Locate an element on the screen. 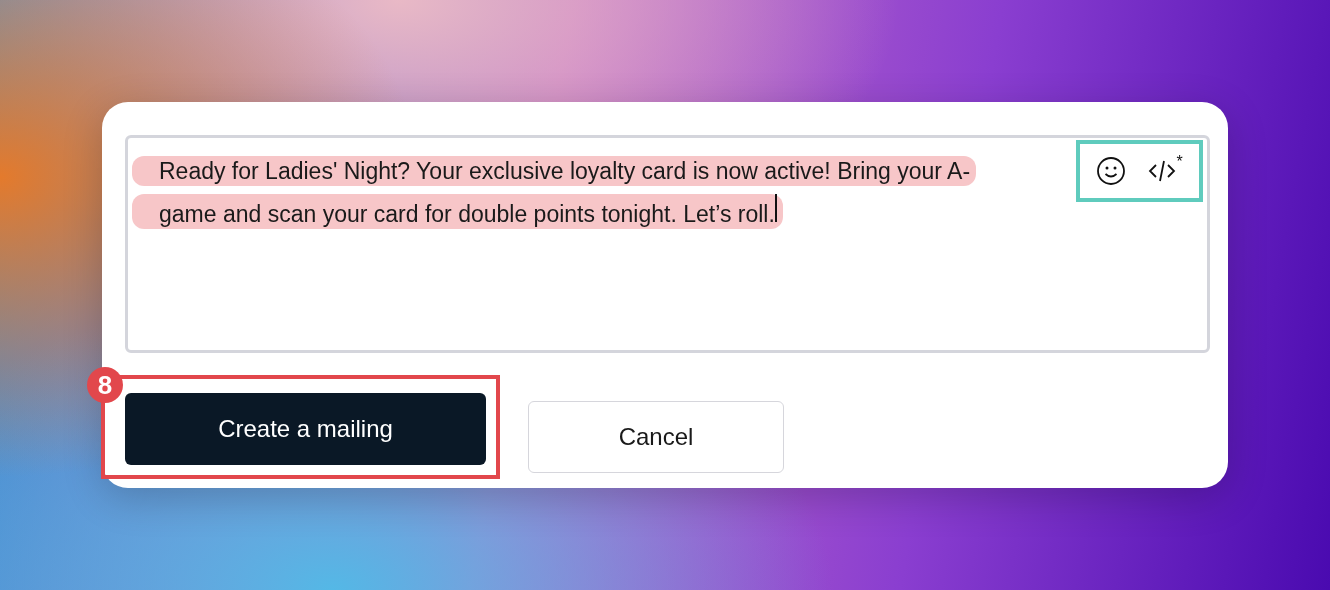  asterisk-mark: * is located at coordinates (1179, 162).